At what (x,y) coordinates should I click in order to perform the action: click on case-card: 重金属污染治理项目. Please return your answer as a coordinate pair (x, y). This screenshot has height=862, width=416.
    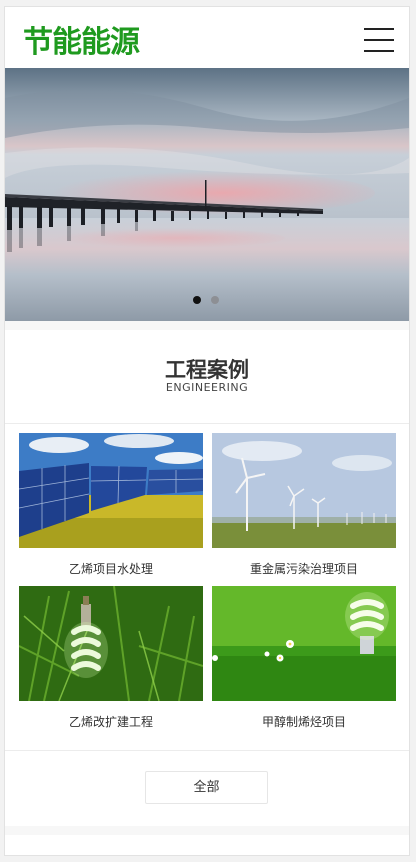
    Looking at the image, I should click on (304, 505).